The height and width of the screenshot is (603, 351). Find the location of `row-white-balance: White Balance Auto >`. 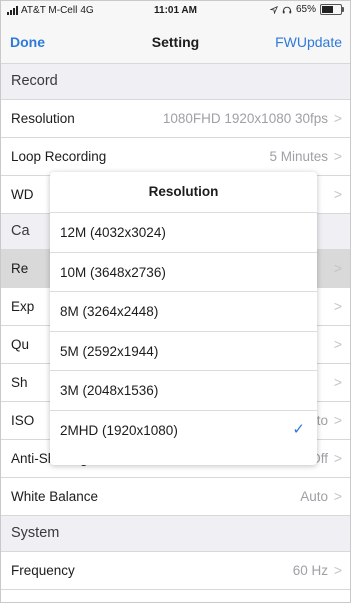

row-white-balance: White Balance Auto > is located at coordinates (175, 497).